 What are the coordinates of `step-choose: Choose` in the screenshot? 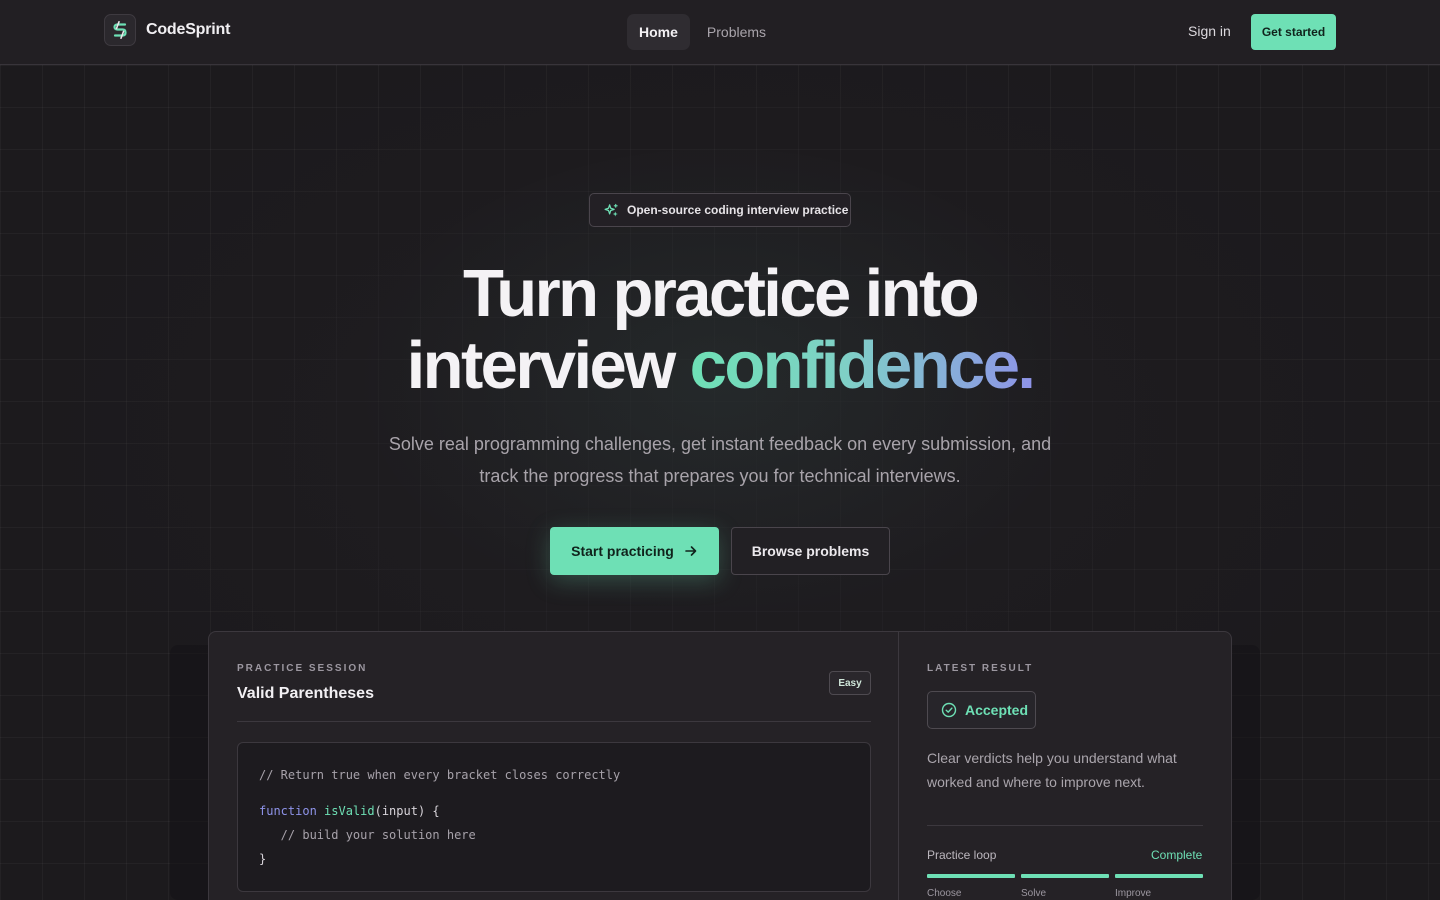 It's located at (971, 886).